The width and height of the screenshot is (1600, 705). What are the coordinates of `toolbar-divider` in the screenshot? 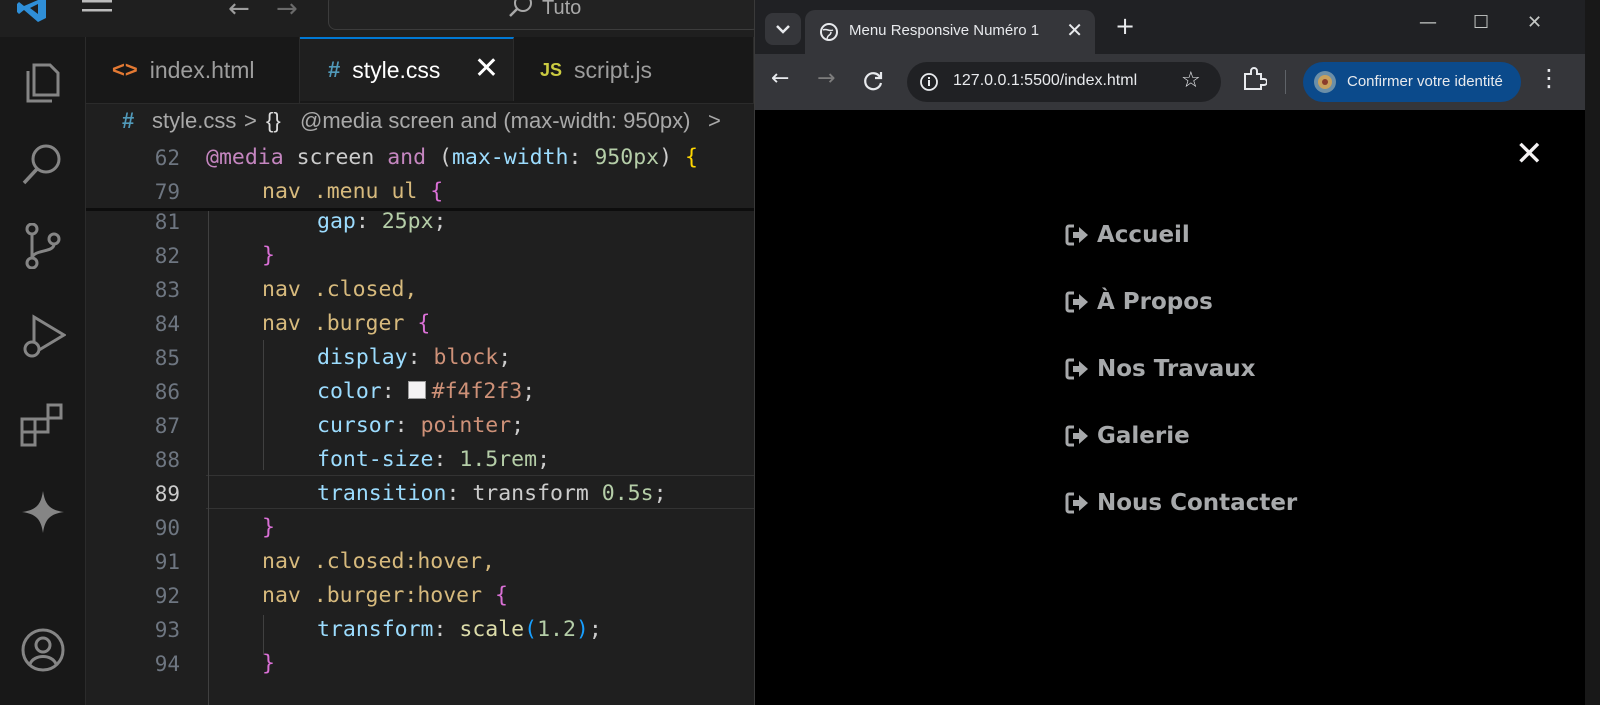 It's located at (1285, 82).